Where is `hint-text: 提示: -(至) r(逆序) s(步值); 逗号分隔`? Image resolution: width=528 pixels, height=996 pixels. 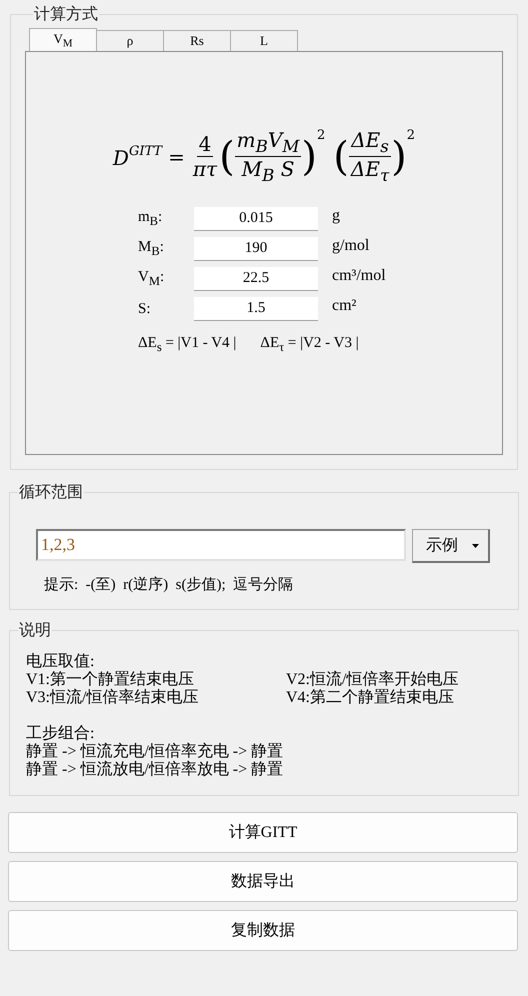 hint-text: 提示: -(至) r(逆序) s(步值); 逗号分隔 is located at coordinates (169, 584).